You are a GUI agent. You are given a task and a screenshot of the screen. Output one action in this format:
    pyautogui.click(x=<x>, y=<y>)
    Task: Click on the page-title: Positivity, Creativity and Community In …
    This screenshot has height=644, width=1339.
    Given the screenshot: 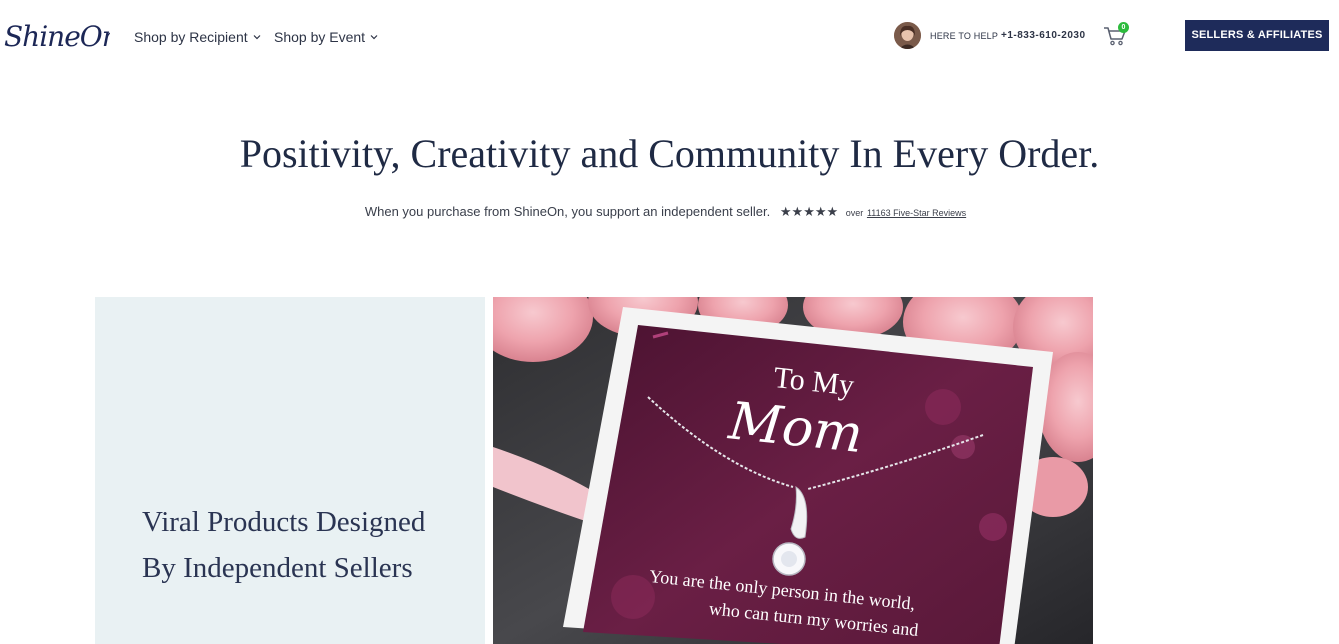 What is the action you would take?
    pyautogui.click(x=669, y=153)
    